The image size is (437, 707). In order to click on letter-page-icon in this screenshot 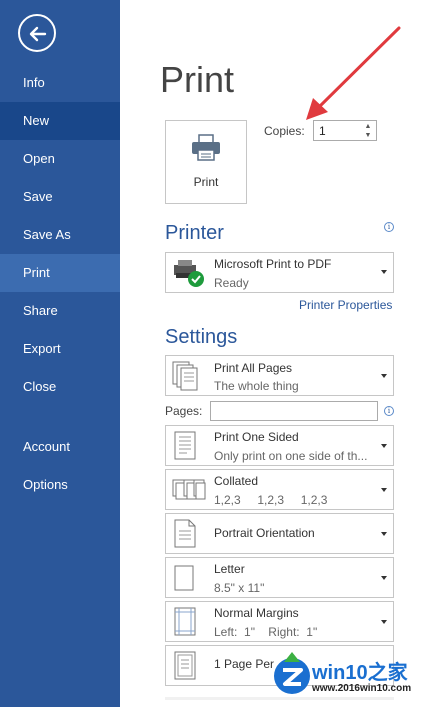, I will do `click(184, 578)`.